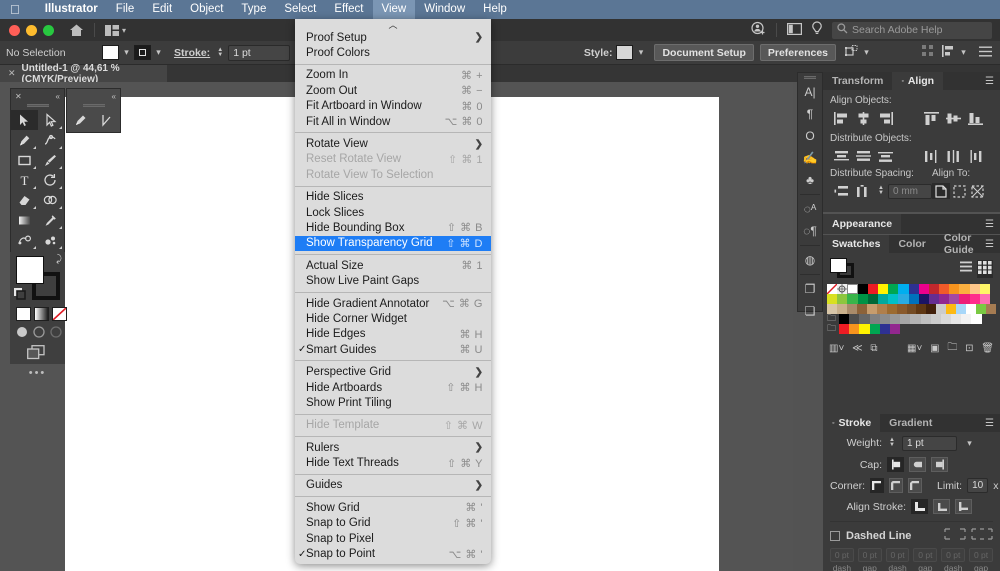  Describe the element at coordinates (206, 9) in the screenshot. I see `macos-menu-object: Object` at that location.